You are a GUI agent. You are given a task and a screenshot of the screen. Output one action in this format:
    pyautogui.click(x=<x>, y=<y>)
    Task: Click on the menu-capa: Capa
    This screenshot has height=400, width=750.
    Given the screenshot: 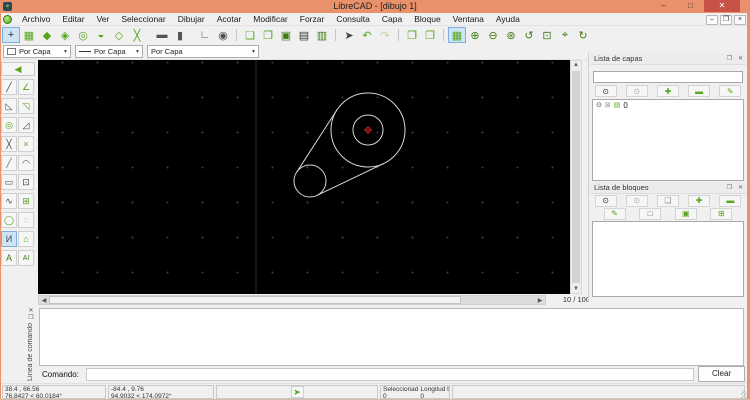 What is the action you would take?
    pyautogui.click(x=392, y=19)
    